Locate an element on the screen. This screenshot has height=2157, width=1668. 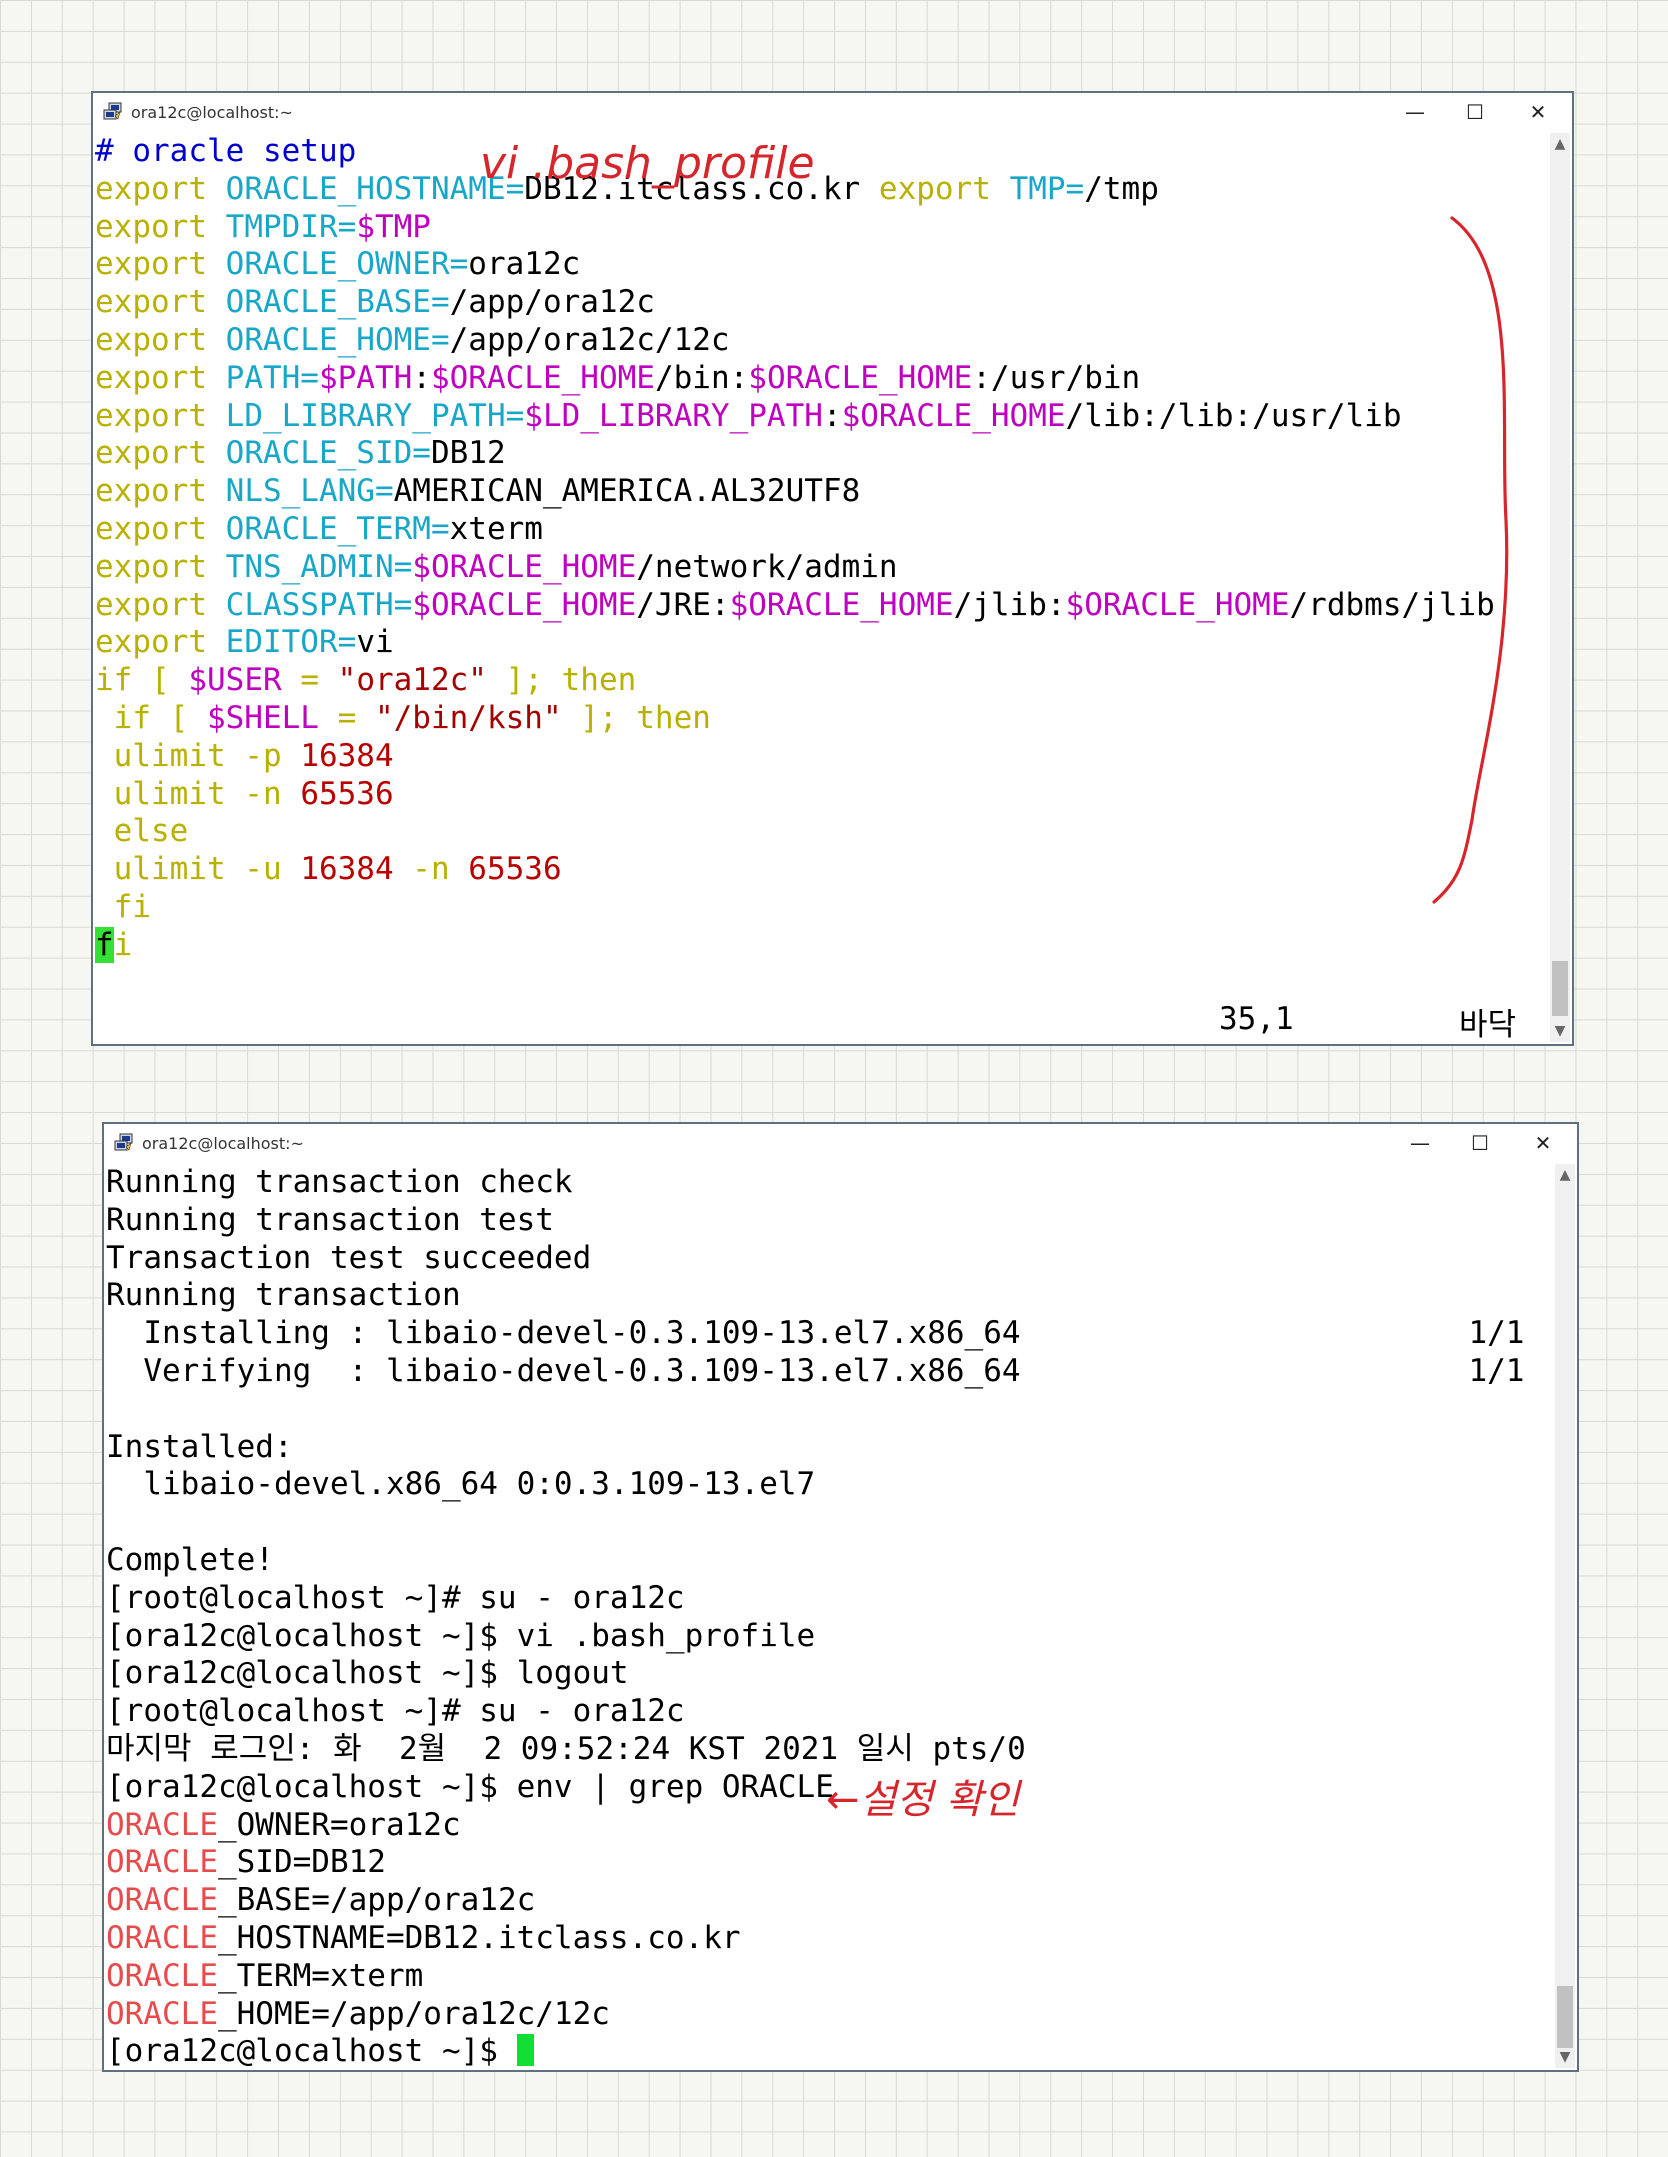
terminal-text: ORACLE_TERM= is located at coordinates (337, 528).